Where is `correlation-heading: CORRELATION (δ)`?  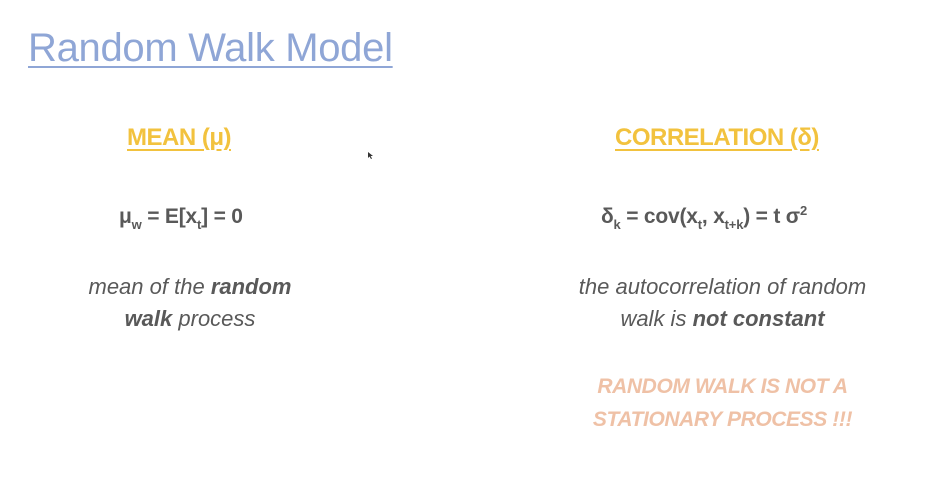 correlation-heading: CORRELATION (δ) is located at coordinates (717, 137).